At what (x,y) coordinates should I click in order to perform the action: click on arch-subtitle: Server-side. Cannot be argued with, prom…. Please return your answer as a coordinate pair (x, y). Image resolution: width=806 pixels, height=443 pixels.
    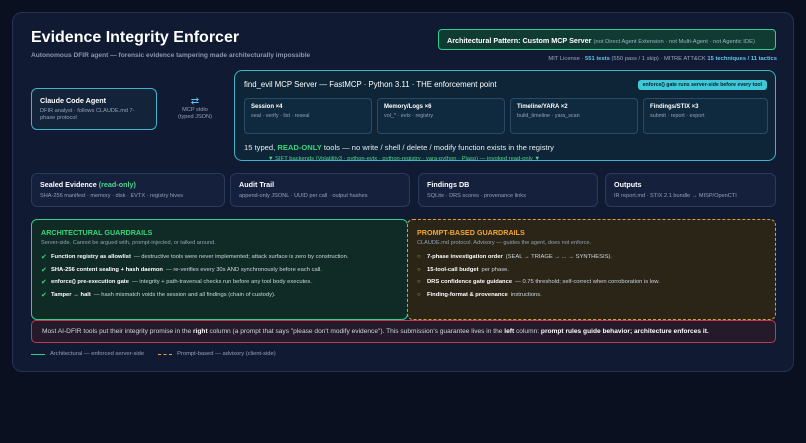
    Looking at the image, I should click on (128, 243).